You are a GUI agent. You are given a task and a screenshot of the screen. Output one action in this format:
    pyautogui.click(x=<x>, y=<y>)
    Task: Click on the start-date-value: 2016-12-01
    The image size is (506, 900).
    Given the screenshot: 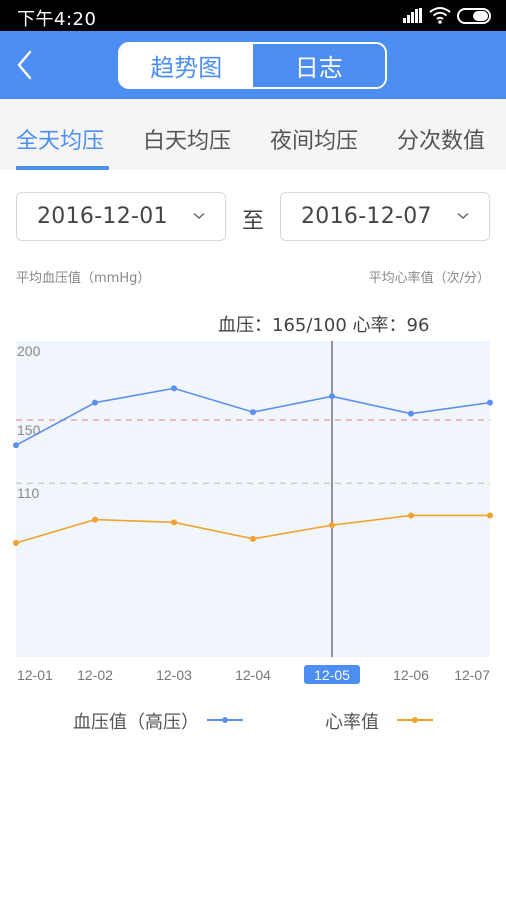 What is the action you would take?
    pyautogui.click(x=102, y=216)
    